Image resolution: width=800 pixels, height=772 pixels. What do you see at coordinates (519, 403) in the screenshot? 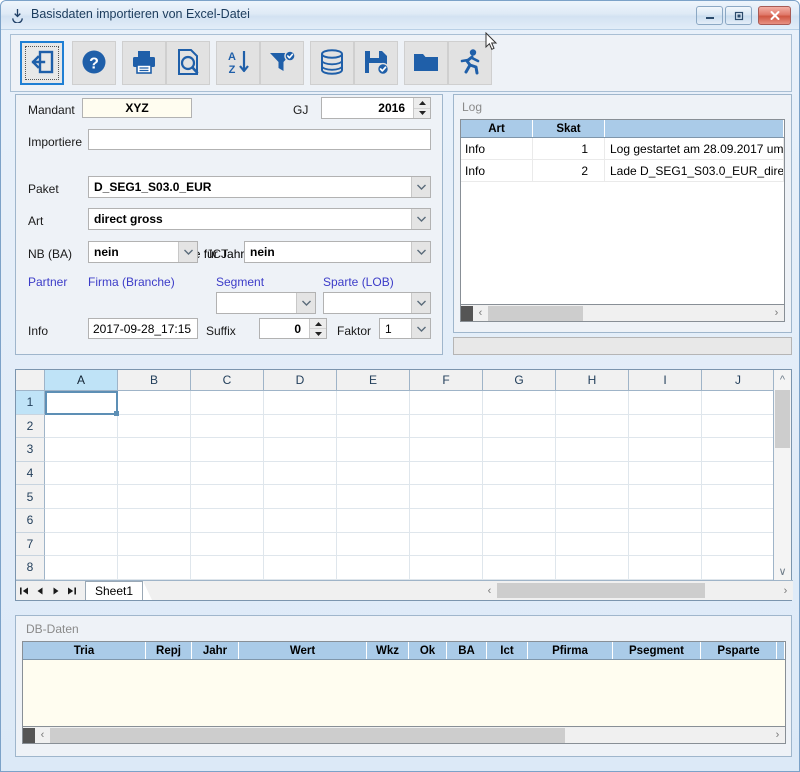
I see `cell-g1` at bounding box center [519, 403].